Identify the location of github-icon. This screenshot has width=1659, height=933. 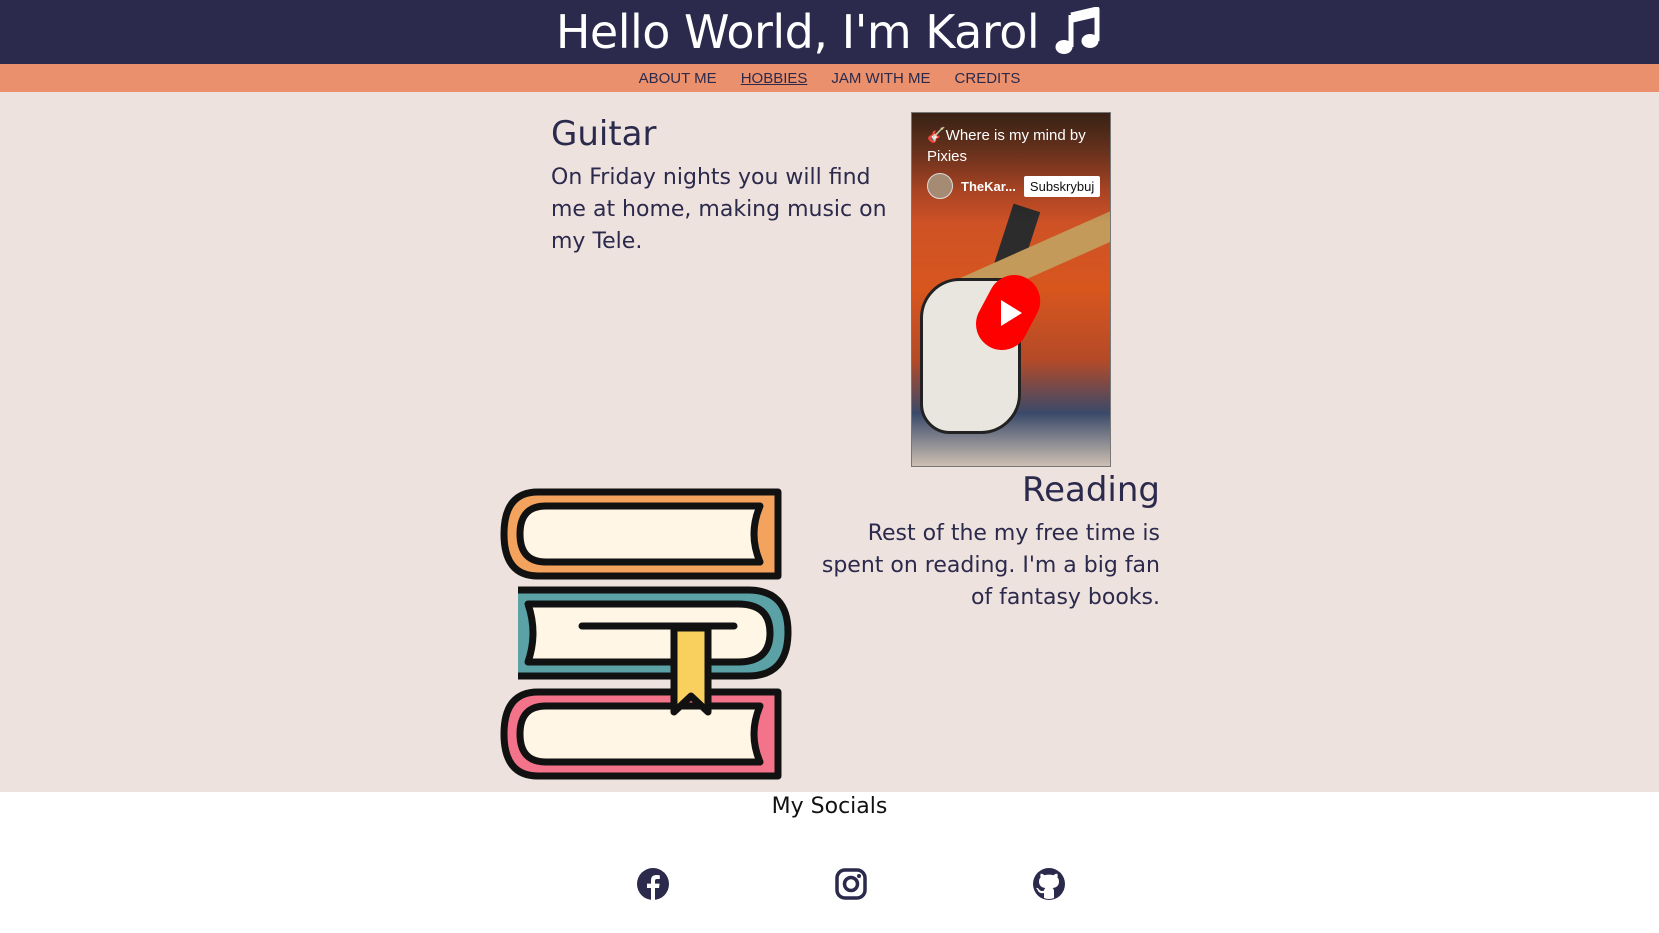
(1049, 884).